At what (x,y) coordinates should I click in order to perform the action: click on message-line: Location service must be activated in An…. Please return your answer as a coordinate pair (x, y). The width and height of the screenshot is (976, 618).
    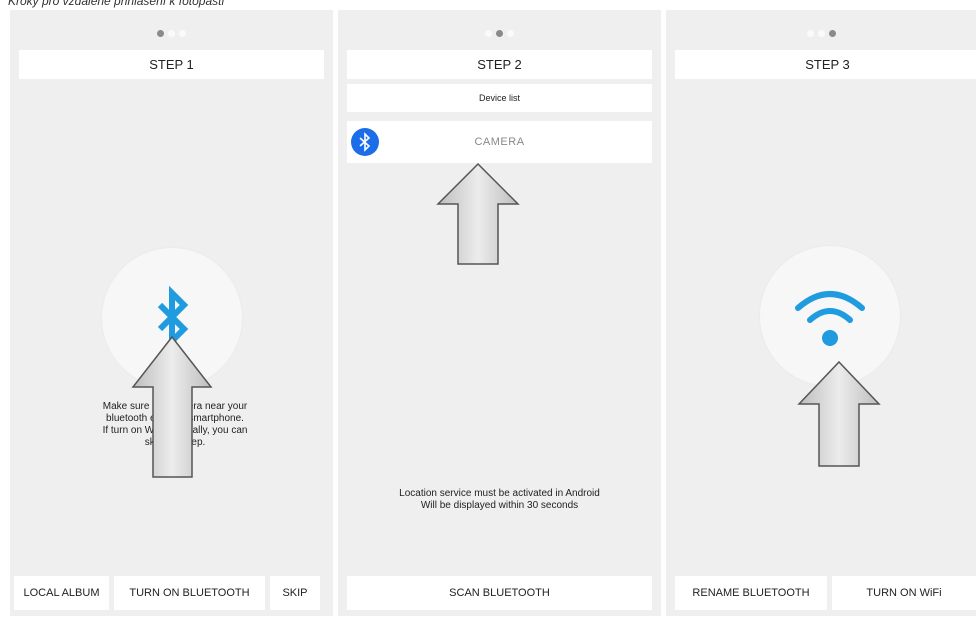
    Looking at the image, I should click on (499, 493).